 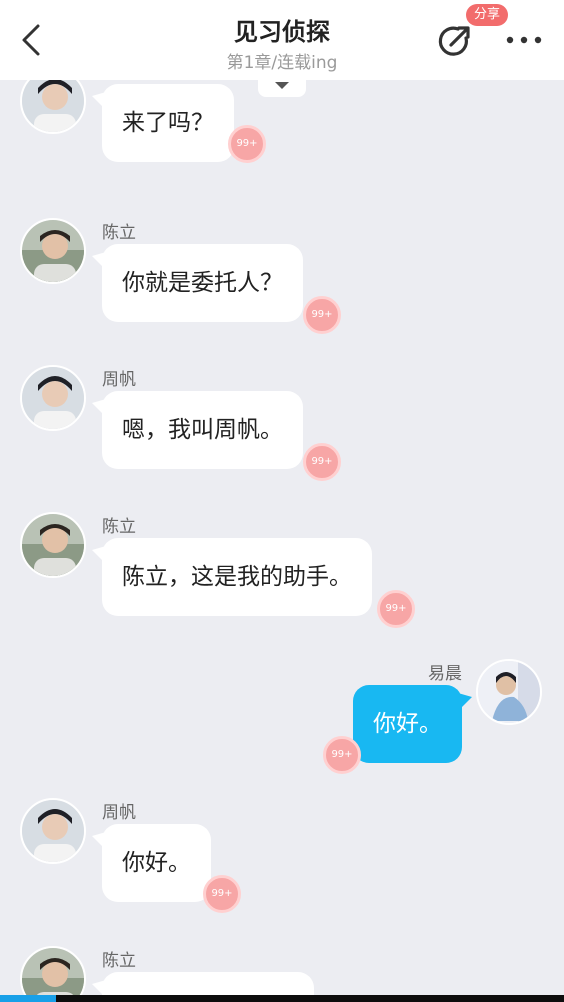 I want to click on sender-name: 易晨, so click(x=445, y=674).